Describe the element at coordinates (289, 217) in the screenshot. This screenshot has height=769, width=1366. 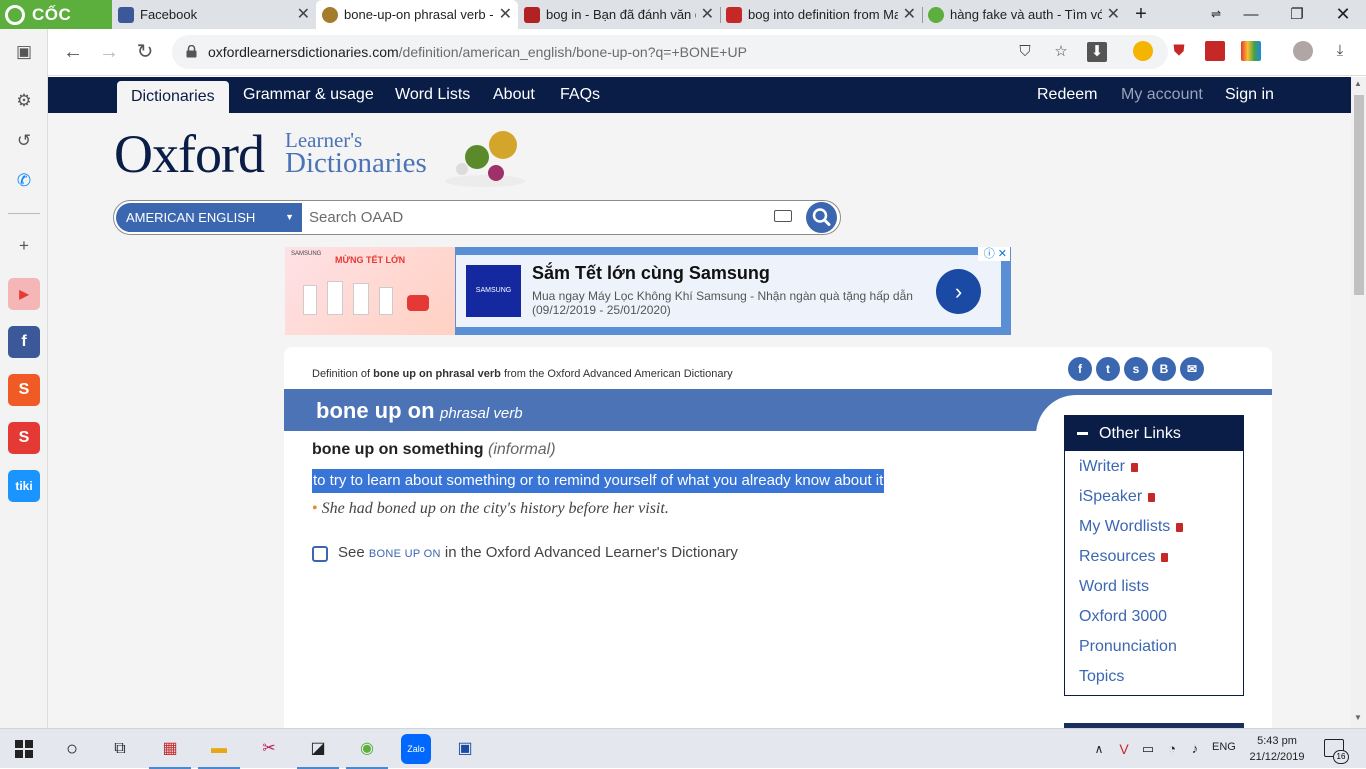
I see `chevron-down-icon: ▼` at that location.